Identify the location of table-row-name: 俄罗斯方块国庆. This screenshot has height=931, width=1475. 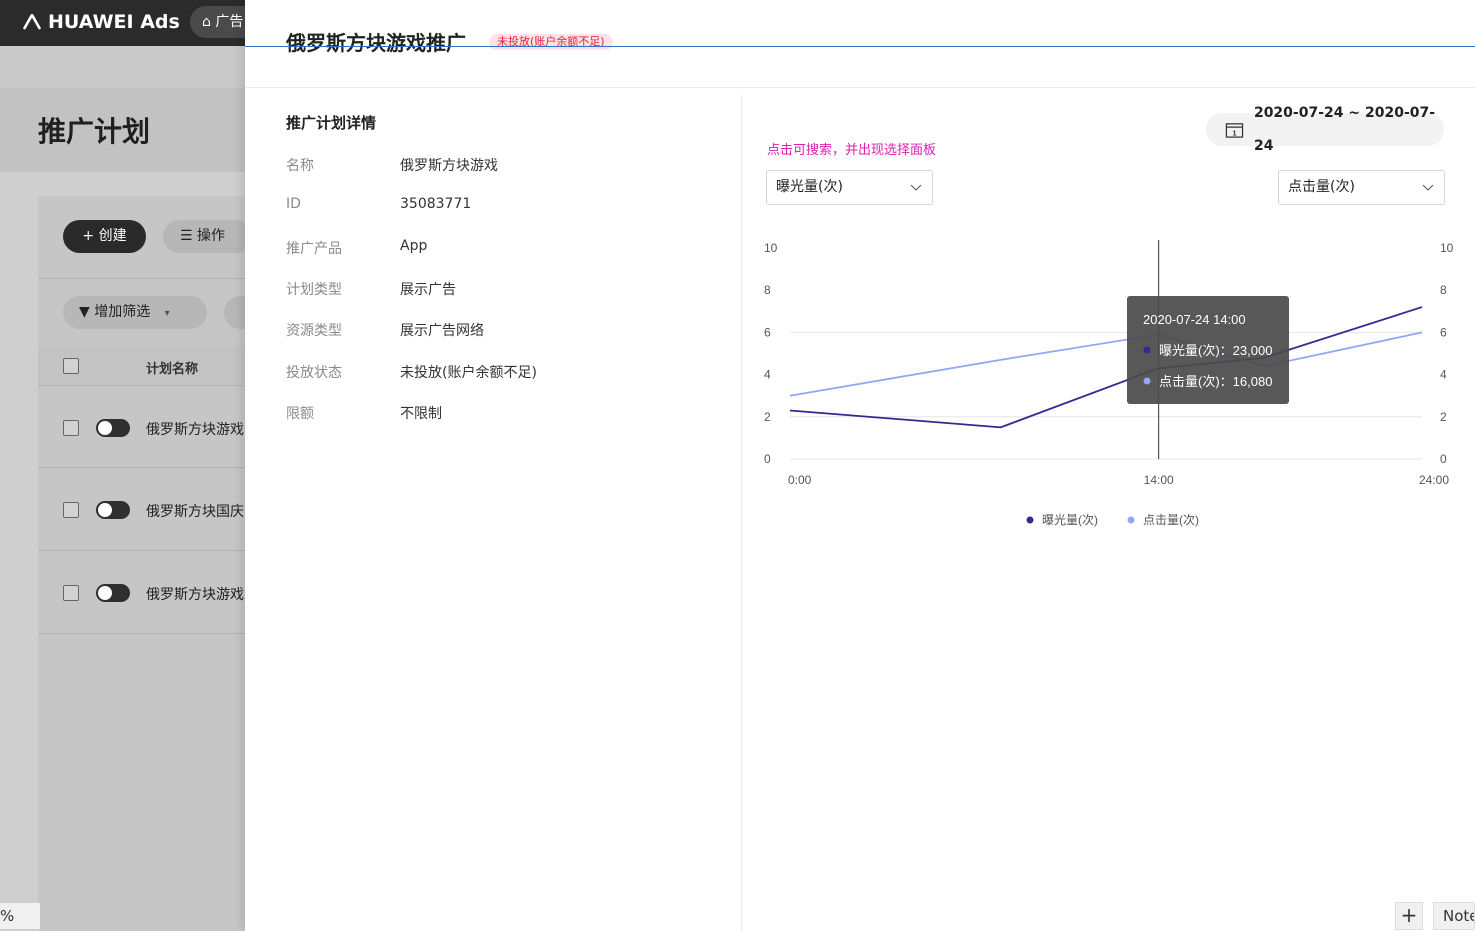
(195, 511).